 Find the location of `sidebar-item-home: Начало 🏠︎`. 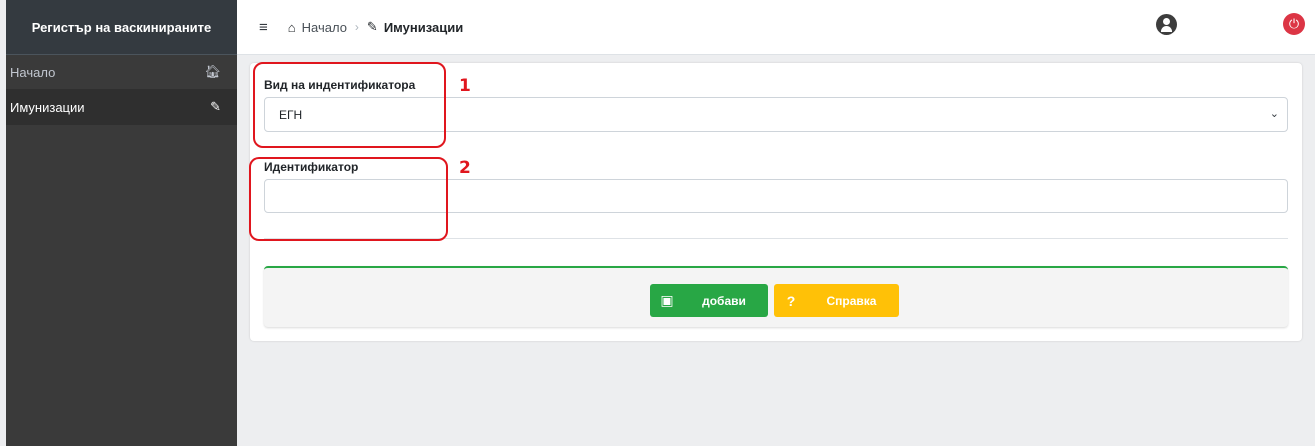

sidebar-item-home: Начало 🏠︎ is located at coordinates (121, 72).